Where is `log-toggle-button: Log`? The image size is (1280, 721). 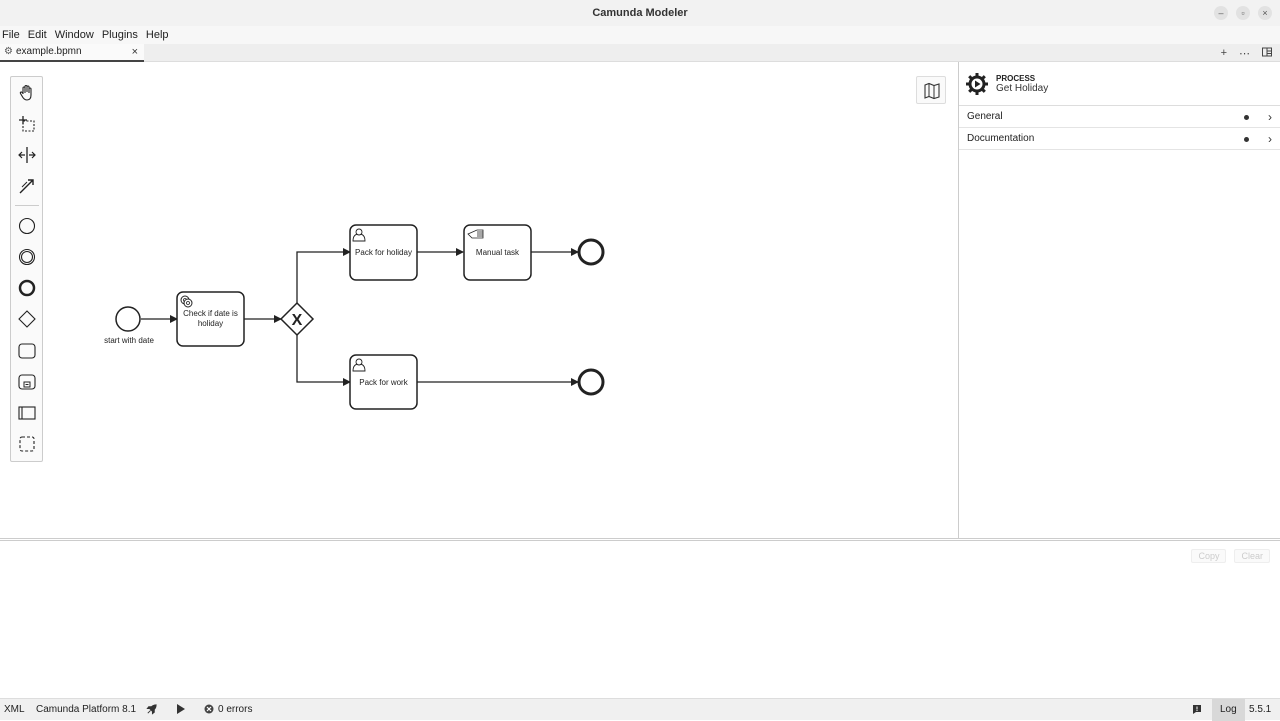
log-toggle-button: Log is located at coordinates (1228, 710).